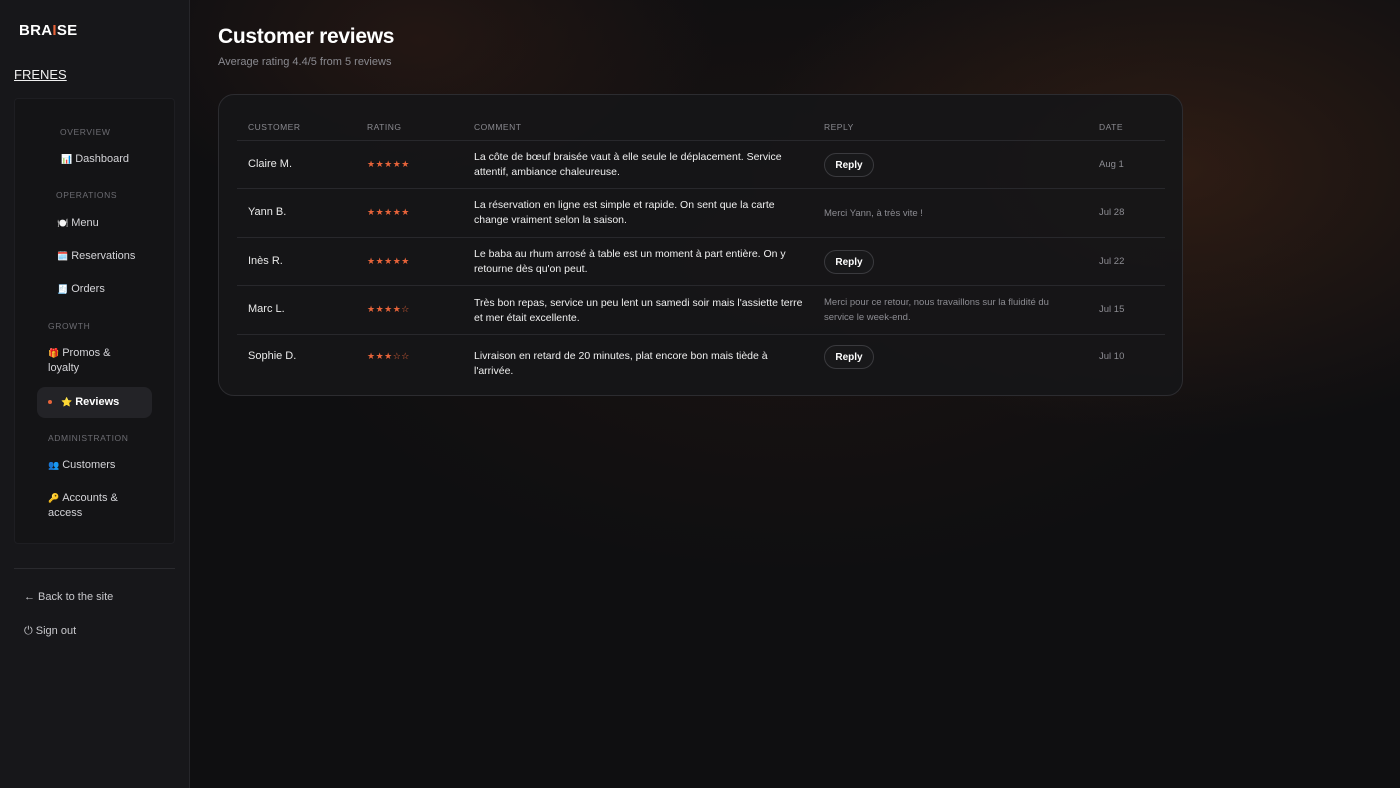  Describe the element at coordinates (1111, 127) in the screenshot. I see `column-header-date: DATE` at that location.